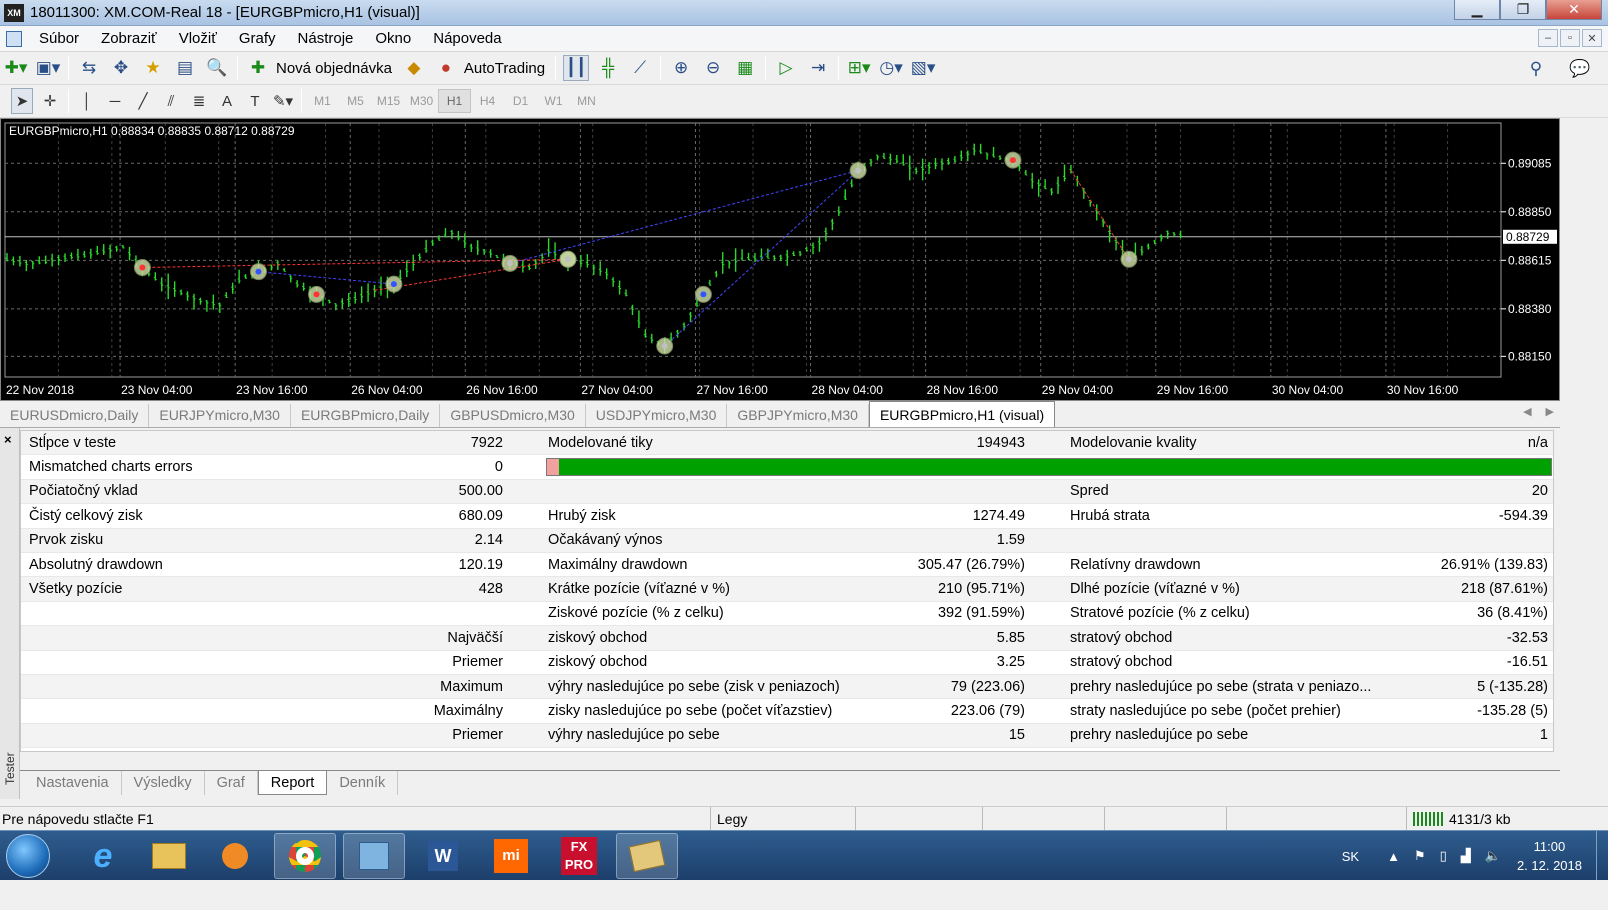  Describe the element at coordinates (467, 38) in the screenshot. I see `menu-help: Nápoveda` at that location.